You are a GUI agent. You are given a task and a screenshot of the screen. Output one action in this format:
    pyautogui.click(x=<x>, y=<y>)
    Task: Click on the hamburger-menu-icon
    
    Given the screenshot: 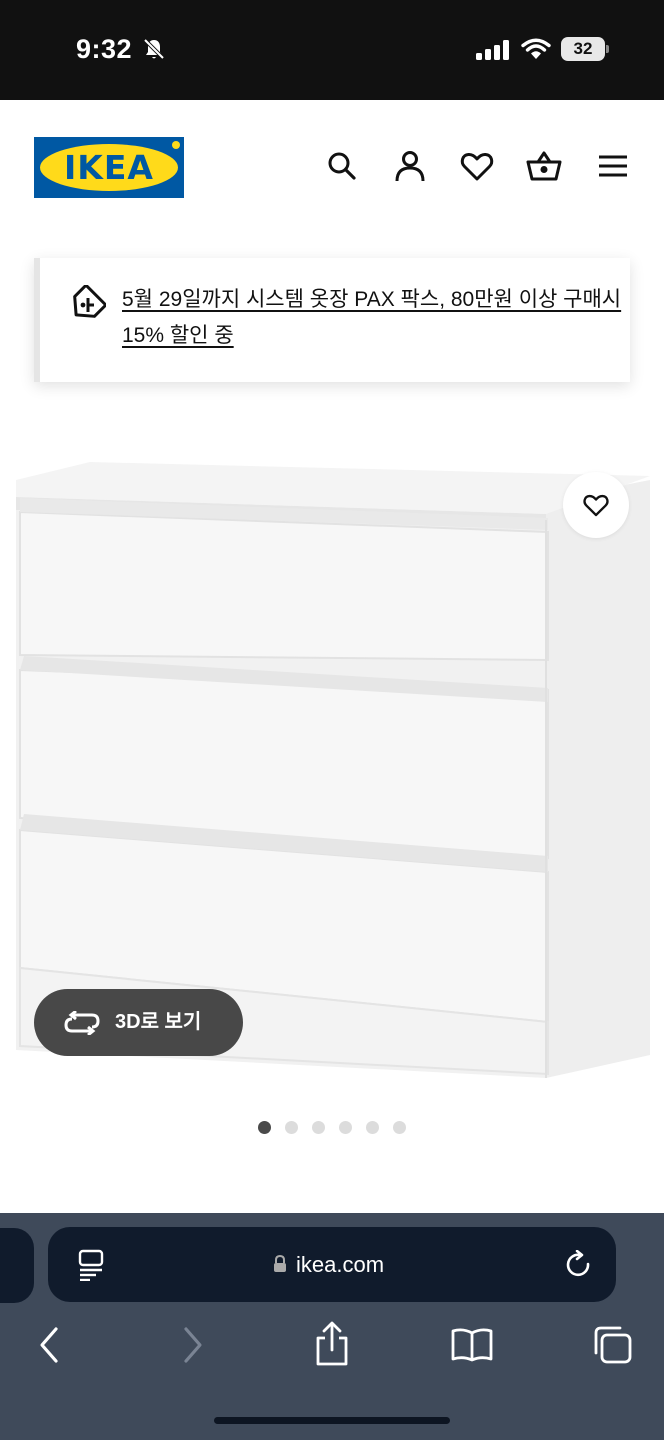 What is the action you would take?
    pyautogui.click(x=613, y=166)
    